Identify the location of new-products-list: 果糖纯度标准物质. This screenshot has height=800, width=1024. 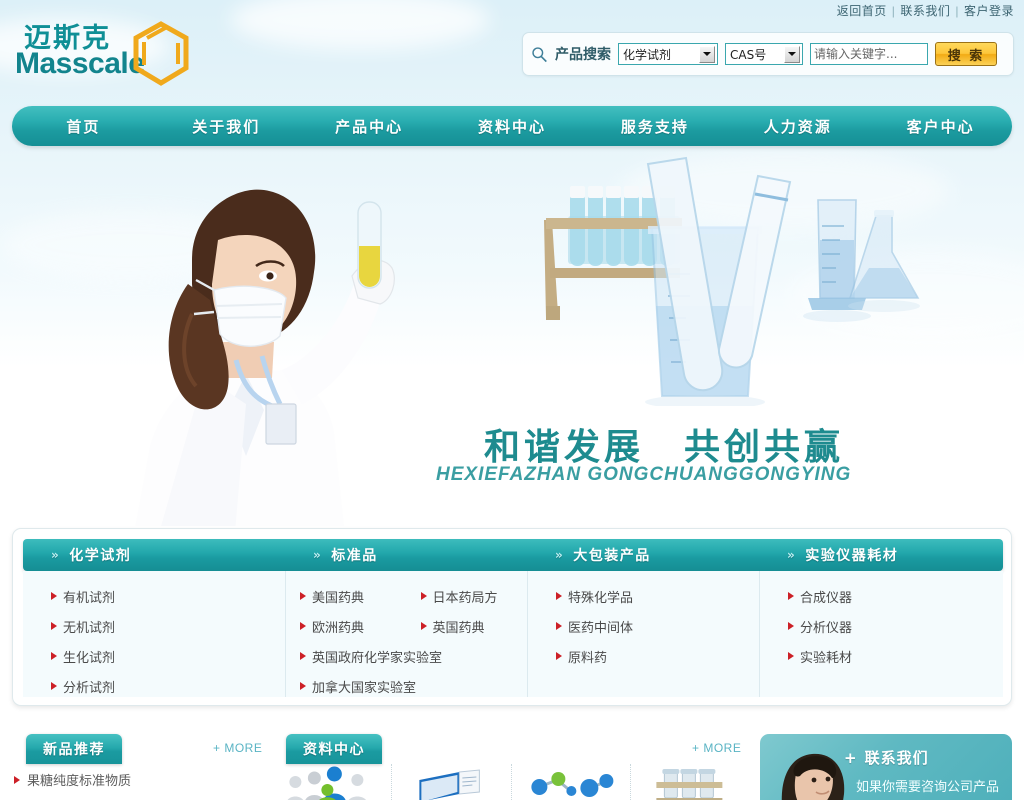
(139, 782).